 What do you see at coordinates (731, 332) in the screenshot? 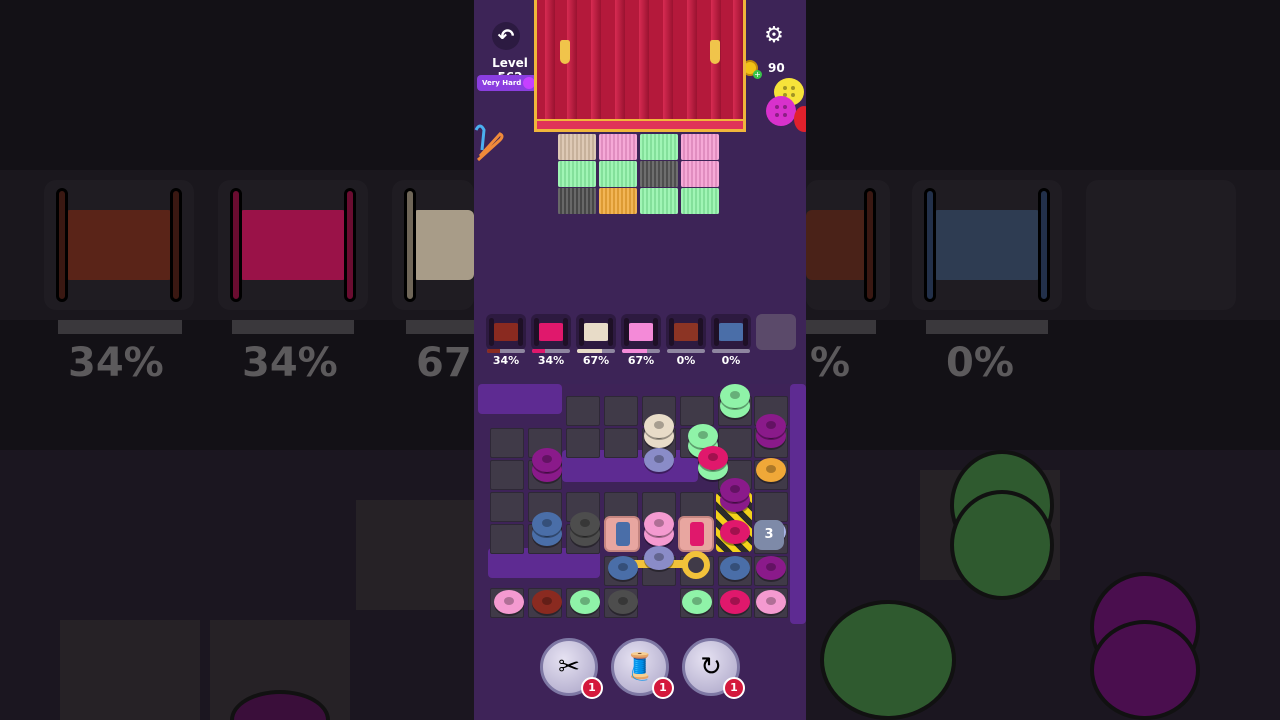
I see `spool-steel-blue` at bounding box center [731, 332].